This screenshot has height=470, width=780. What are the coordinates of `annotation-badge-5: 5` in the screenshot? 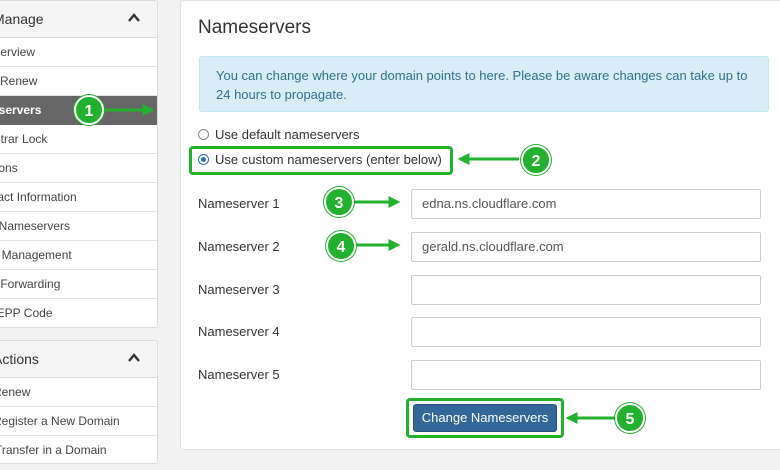 It's located at (630, 418).